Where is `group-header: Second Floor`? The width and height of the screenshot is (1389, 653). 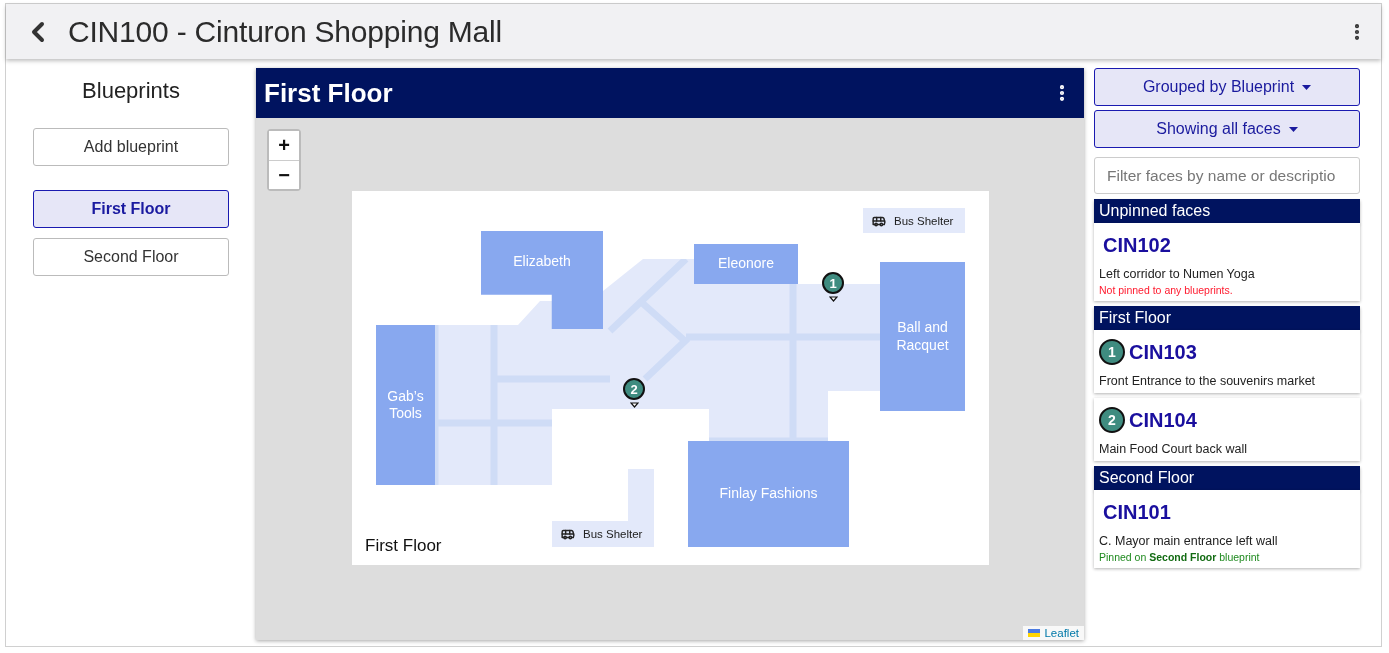
group-header: Second Floor is located at coordinates (1227, 478).